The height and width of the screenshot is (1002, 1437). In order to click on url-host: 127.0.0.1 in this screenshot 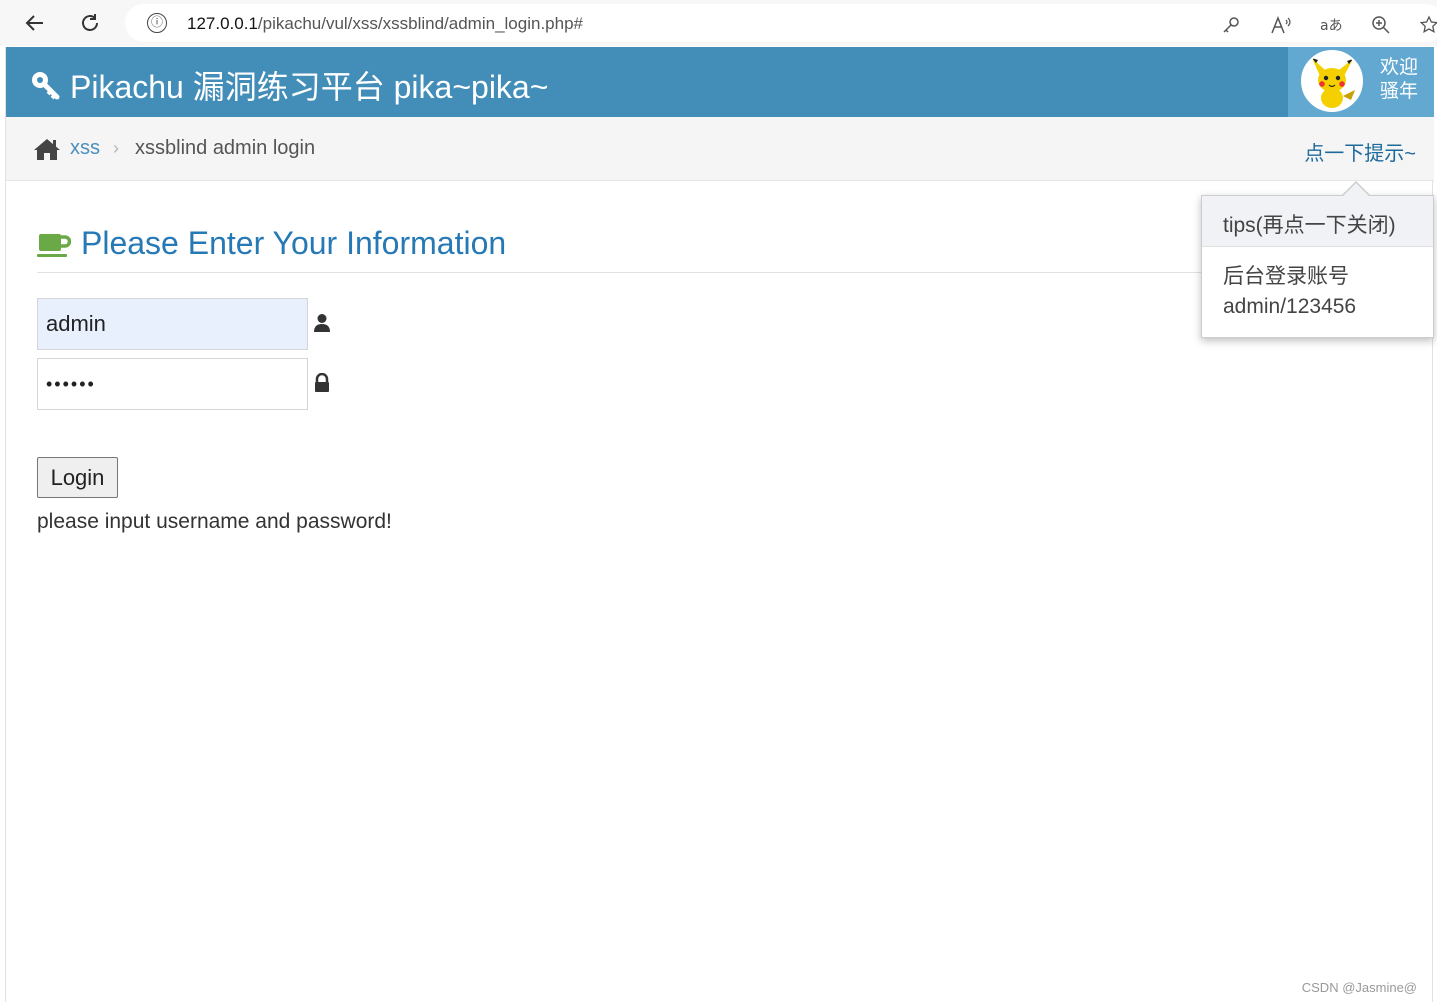, I will do `click(222, 23)`.